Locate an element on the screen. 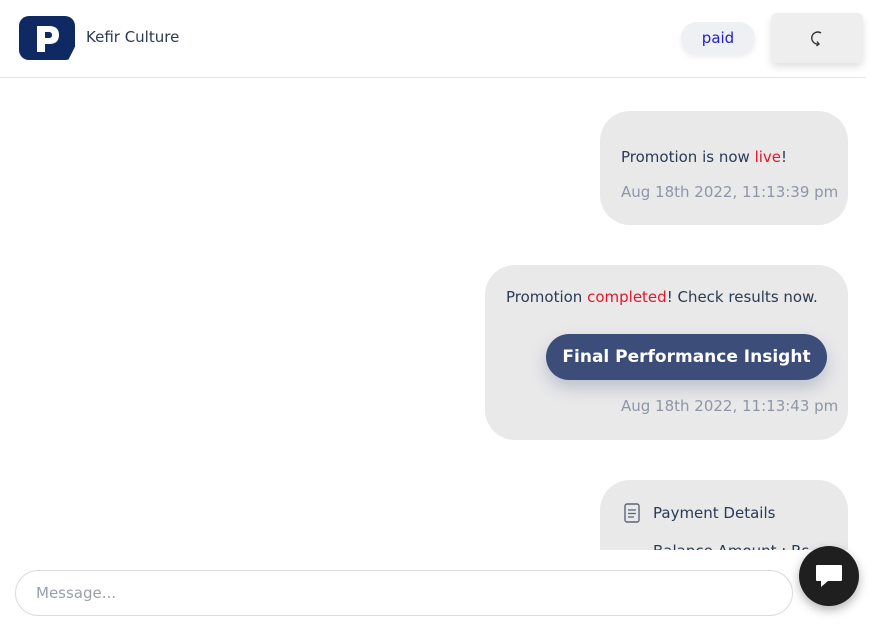 This screenshot has width=880, height=634. document-icon is located at coordinates (632, 513).